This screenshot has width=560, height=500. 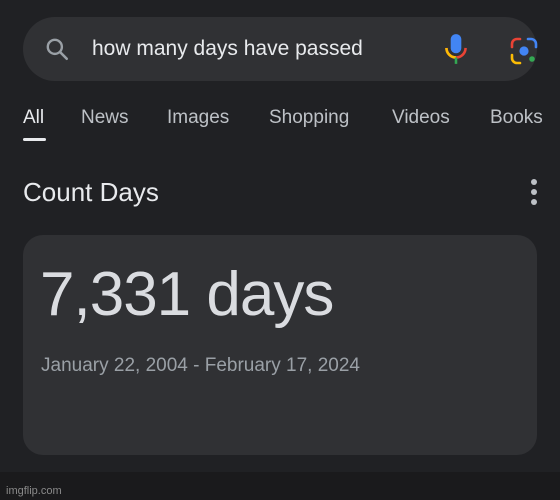 What do you see at coordinates (252, 49) in the screenshot?
I see `search-input: how many days have passed` at bounding box center [252, 49].